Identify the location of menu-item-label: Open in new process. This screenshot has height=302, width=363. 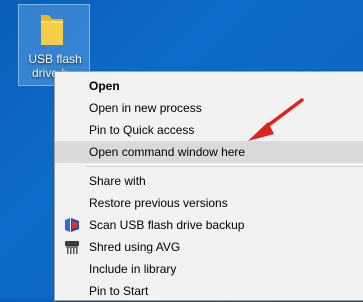
(145, 108).